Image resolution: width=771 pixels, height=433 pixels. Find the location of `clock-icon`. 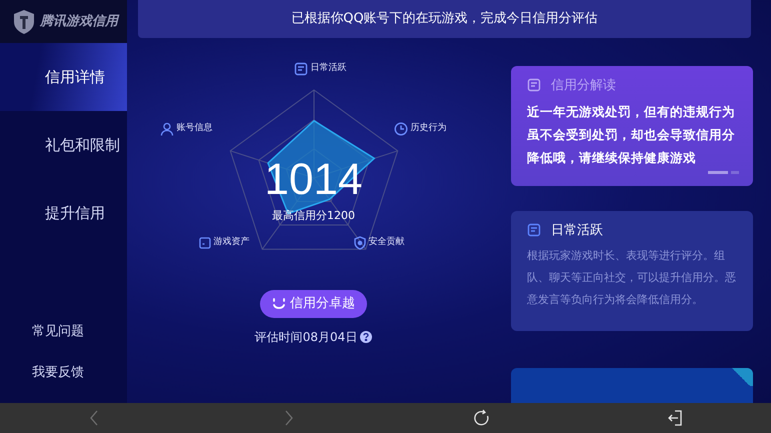

clock-icon is located at coordinates (401, 129).